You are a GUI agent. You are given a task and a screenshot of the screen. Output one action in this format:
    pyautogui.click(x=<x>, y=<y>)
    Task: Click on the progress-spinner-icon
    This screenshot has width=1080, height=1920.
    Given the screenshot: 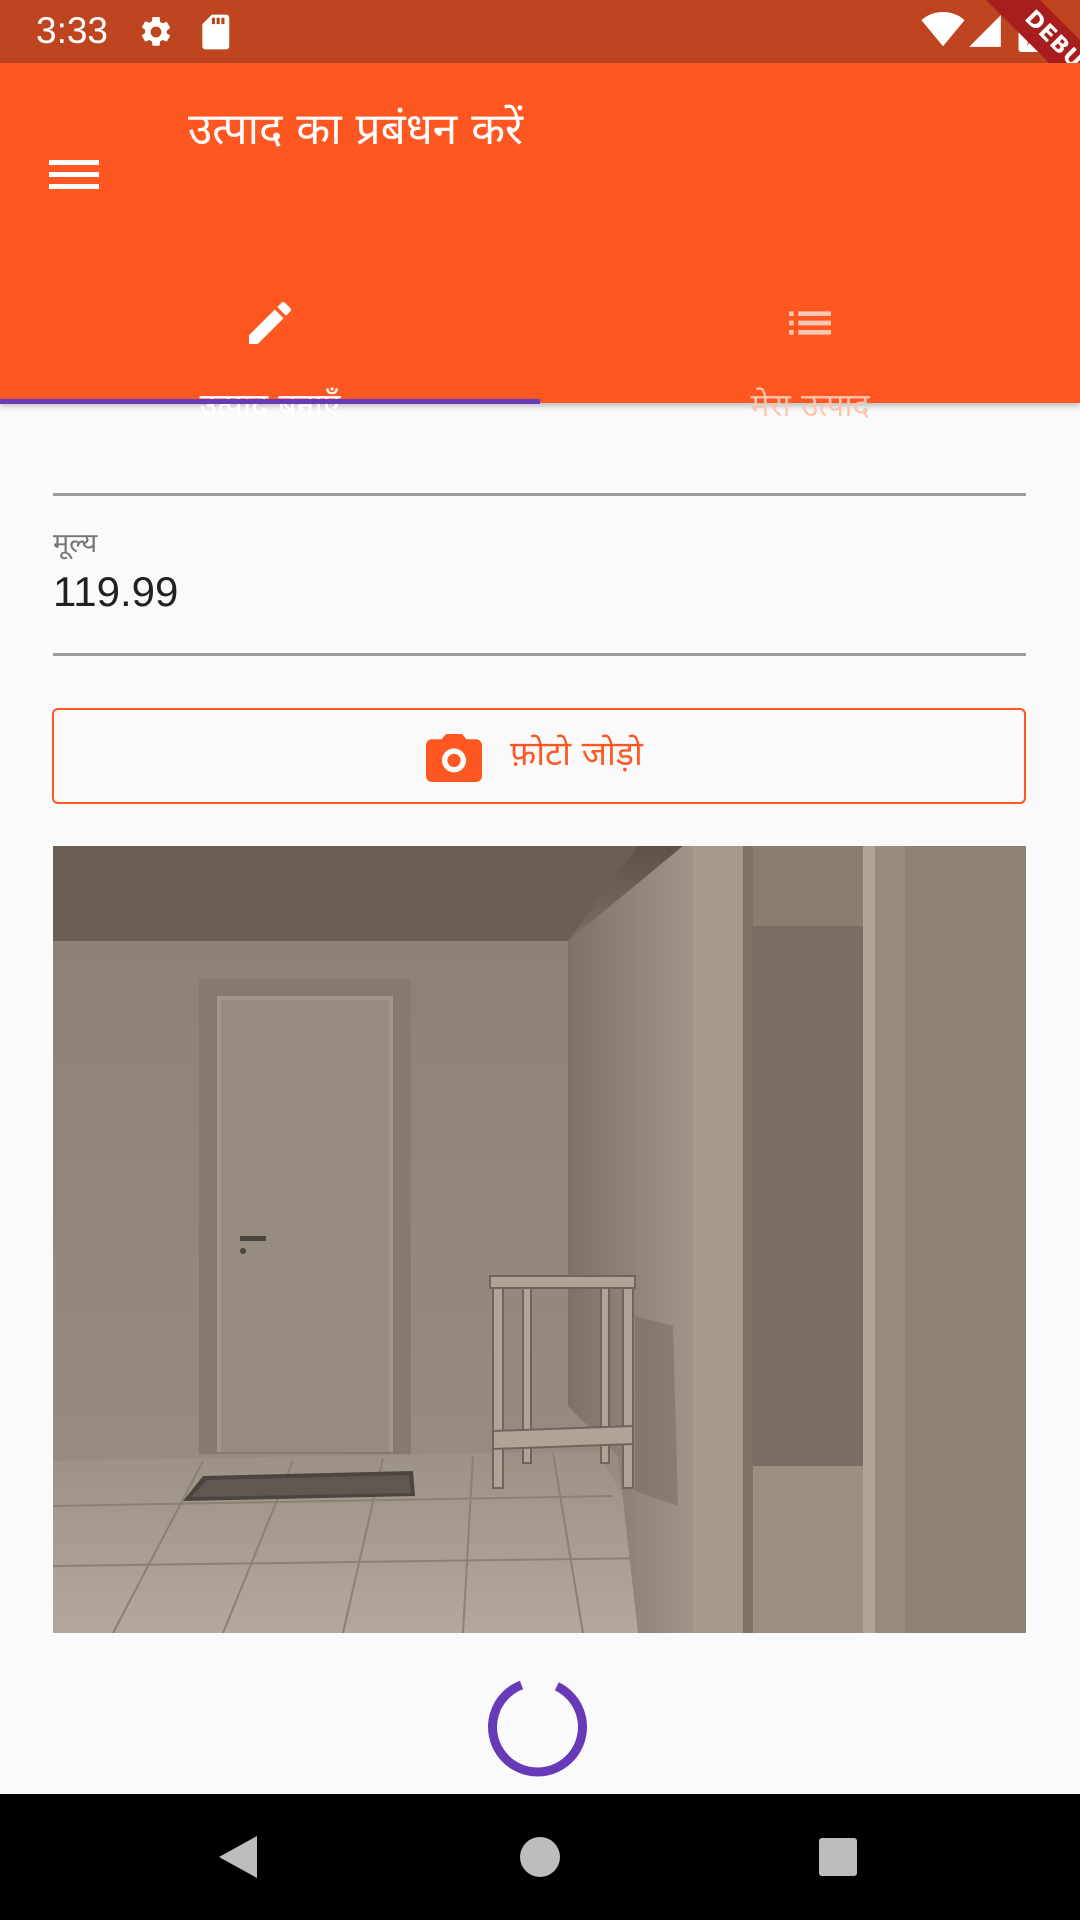 What is the action you would take?
    pyautogui.click(x=537, y=1728)
    